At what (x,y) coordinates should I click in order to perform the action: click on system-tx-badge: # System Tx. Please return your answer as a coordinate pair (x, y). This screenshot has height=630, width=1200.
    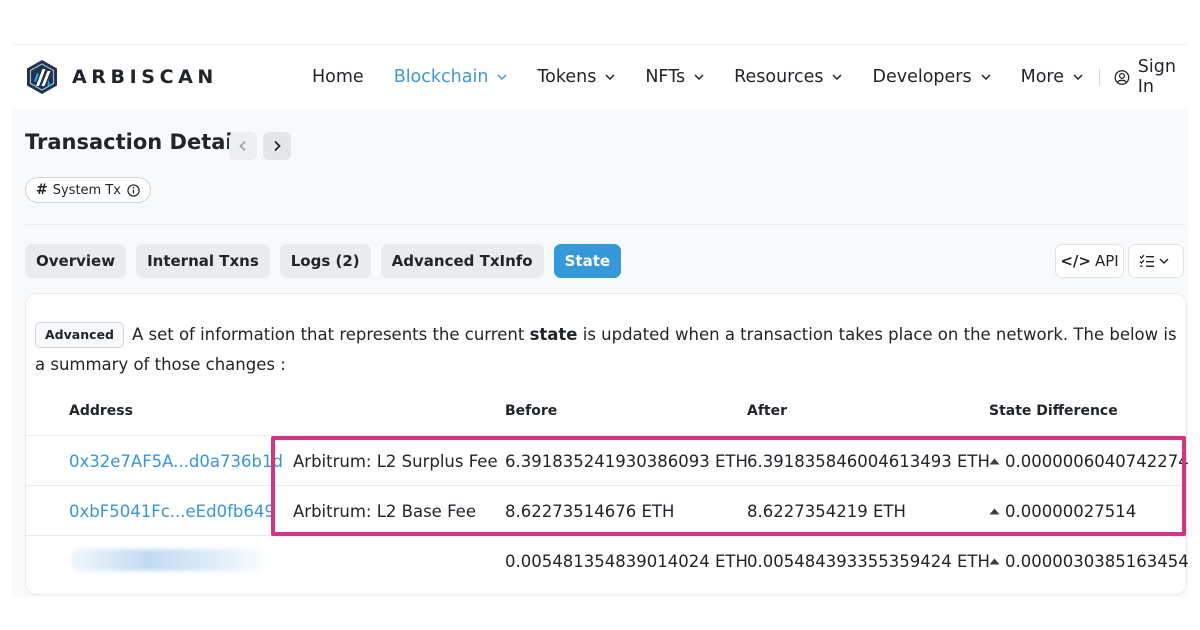
    Looking at the image, I should click on (88, 190).